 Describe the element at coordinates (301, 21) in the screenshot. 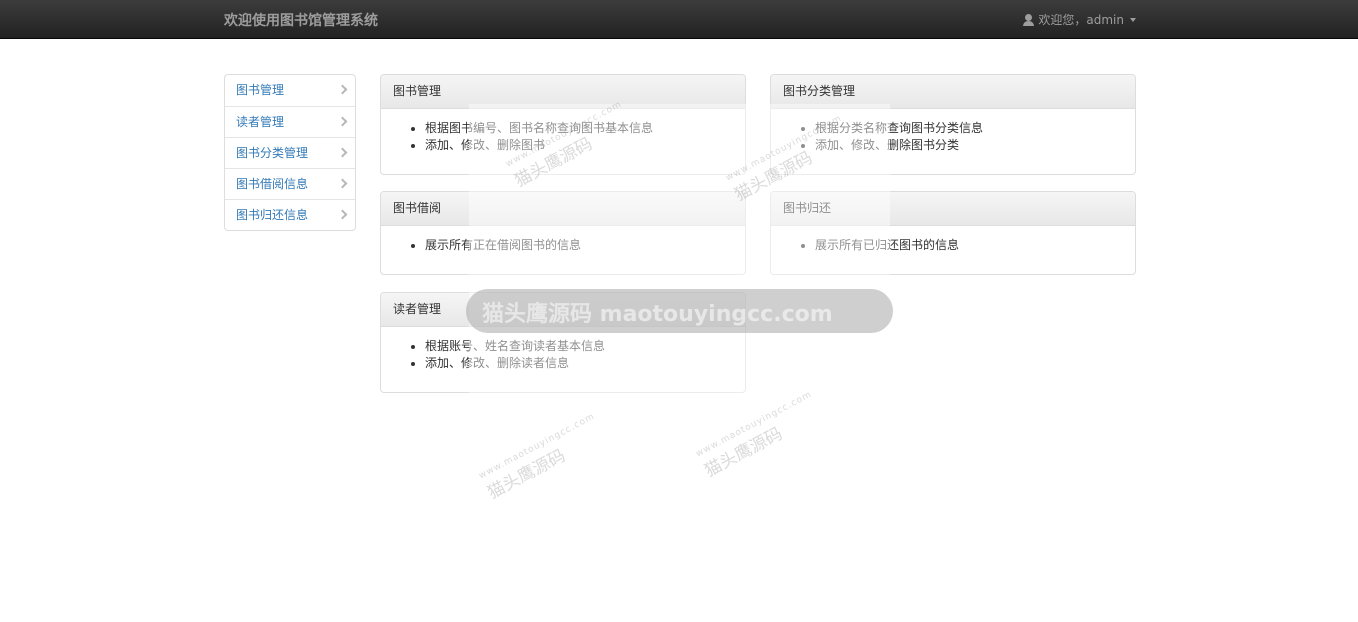

I see `app-title: 欢迎使用图书馆管理系统` at that location.